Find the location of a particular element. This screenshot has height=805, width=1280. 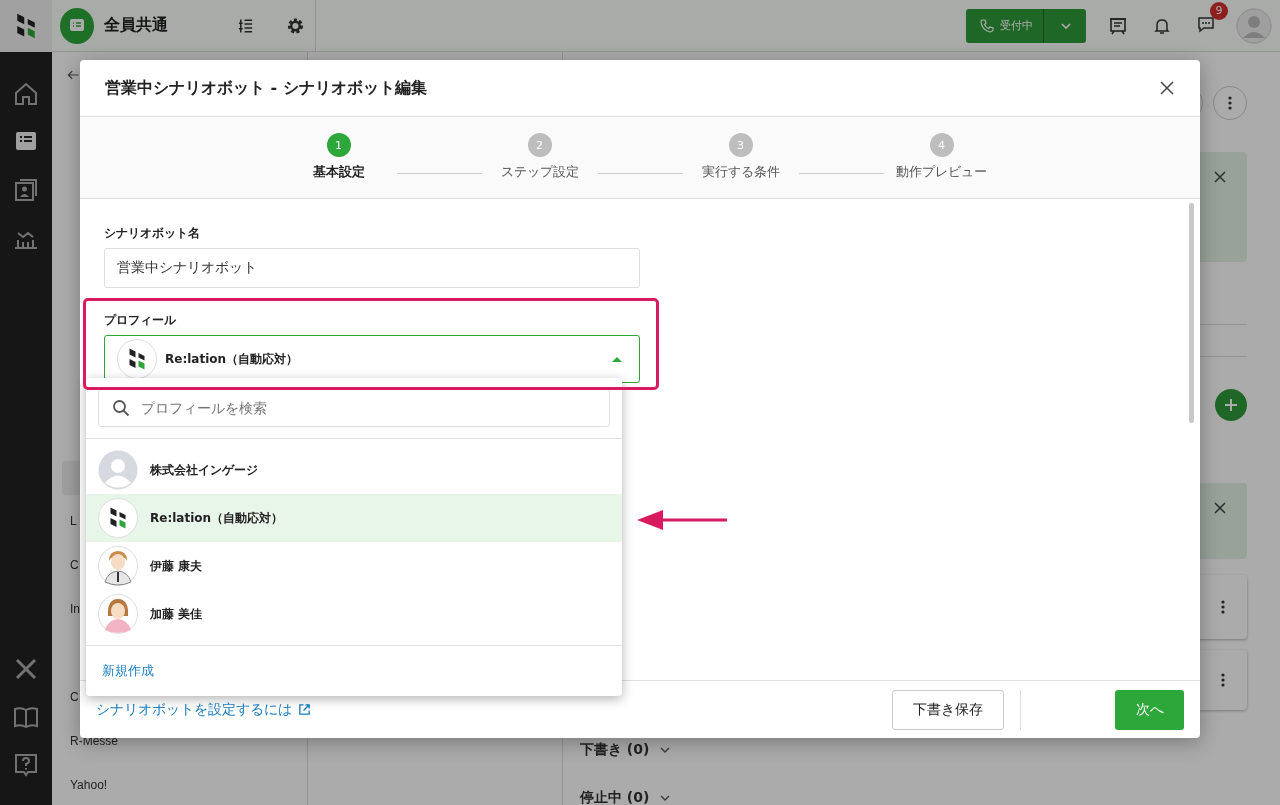

section-toggle: 停止中 (0) is located at coordinates (626, 797).